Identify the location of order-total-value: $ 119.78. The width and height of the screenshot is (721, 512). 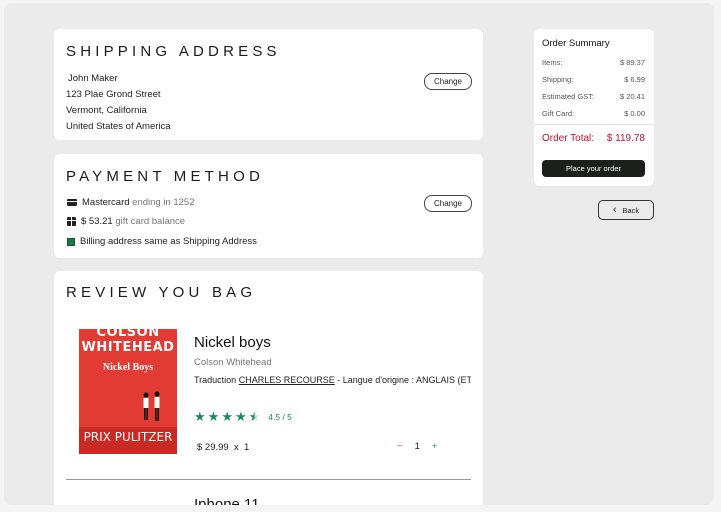
(625, 138).